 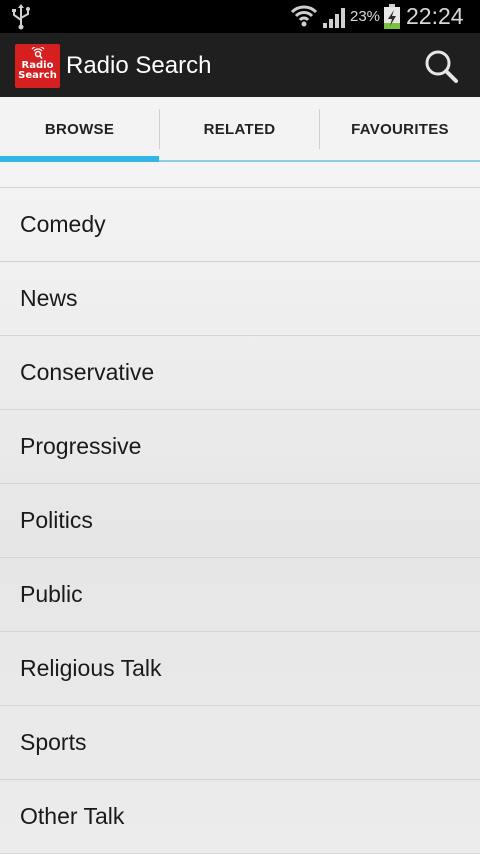 What do you see at coordinates (435, 16) in the screenshot?
I see `clock: 22:24` at bounding box center [435, 16].